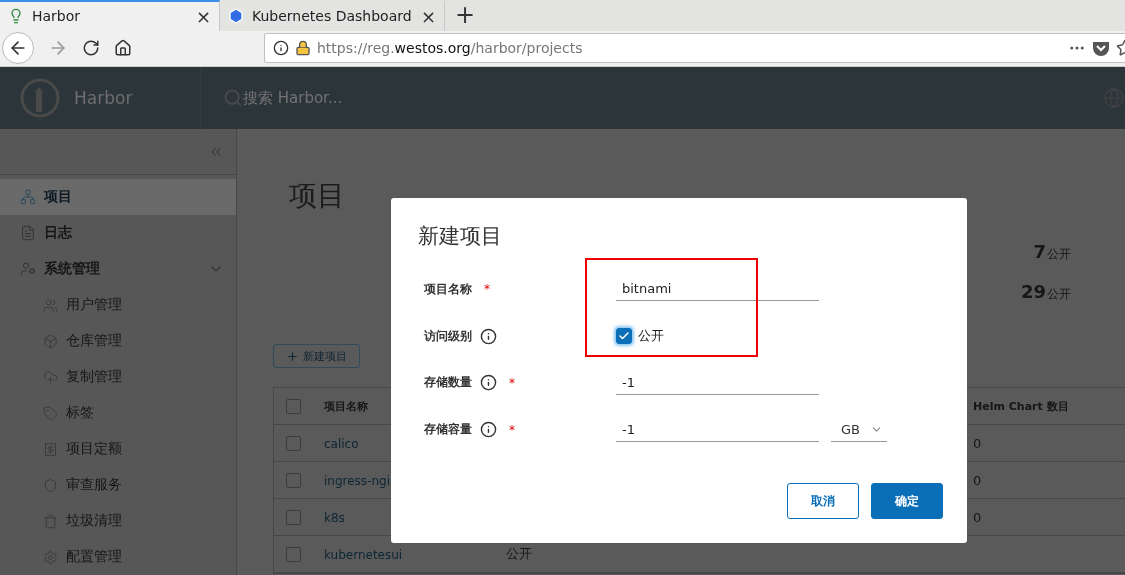 This screenshot has height=575, width=1125. Describe the element at coordinates (57, 16) in the screenshot. I see `tab-title: Harbor` at that location.